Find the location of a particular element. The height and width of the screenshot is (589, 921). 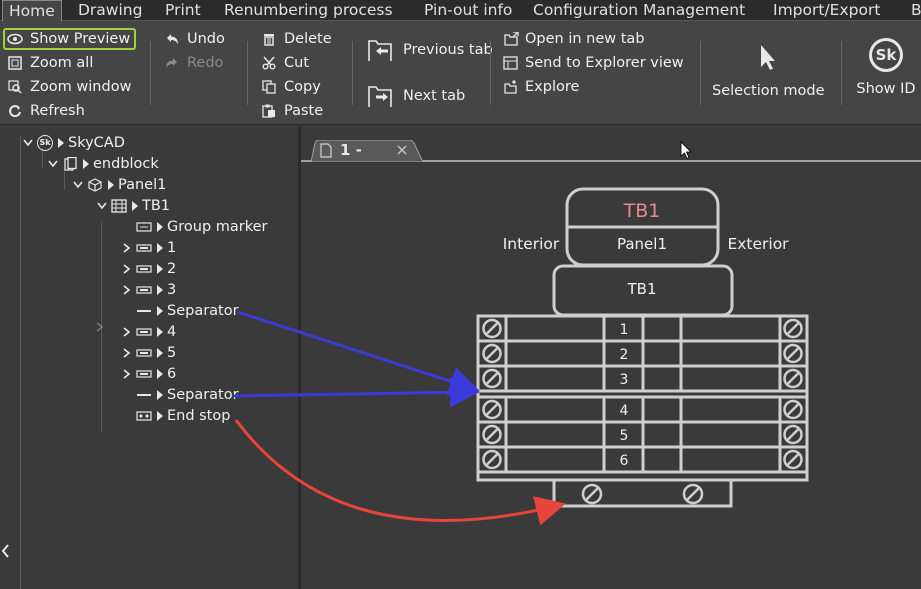

mouse-cursor-icon is located at coordinates (686, 150).